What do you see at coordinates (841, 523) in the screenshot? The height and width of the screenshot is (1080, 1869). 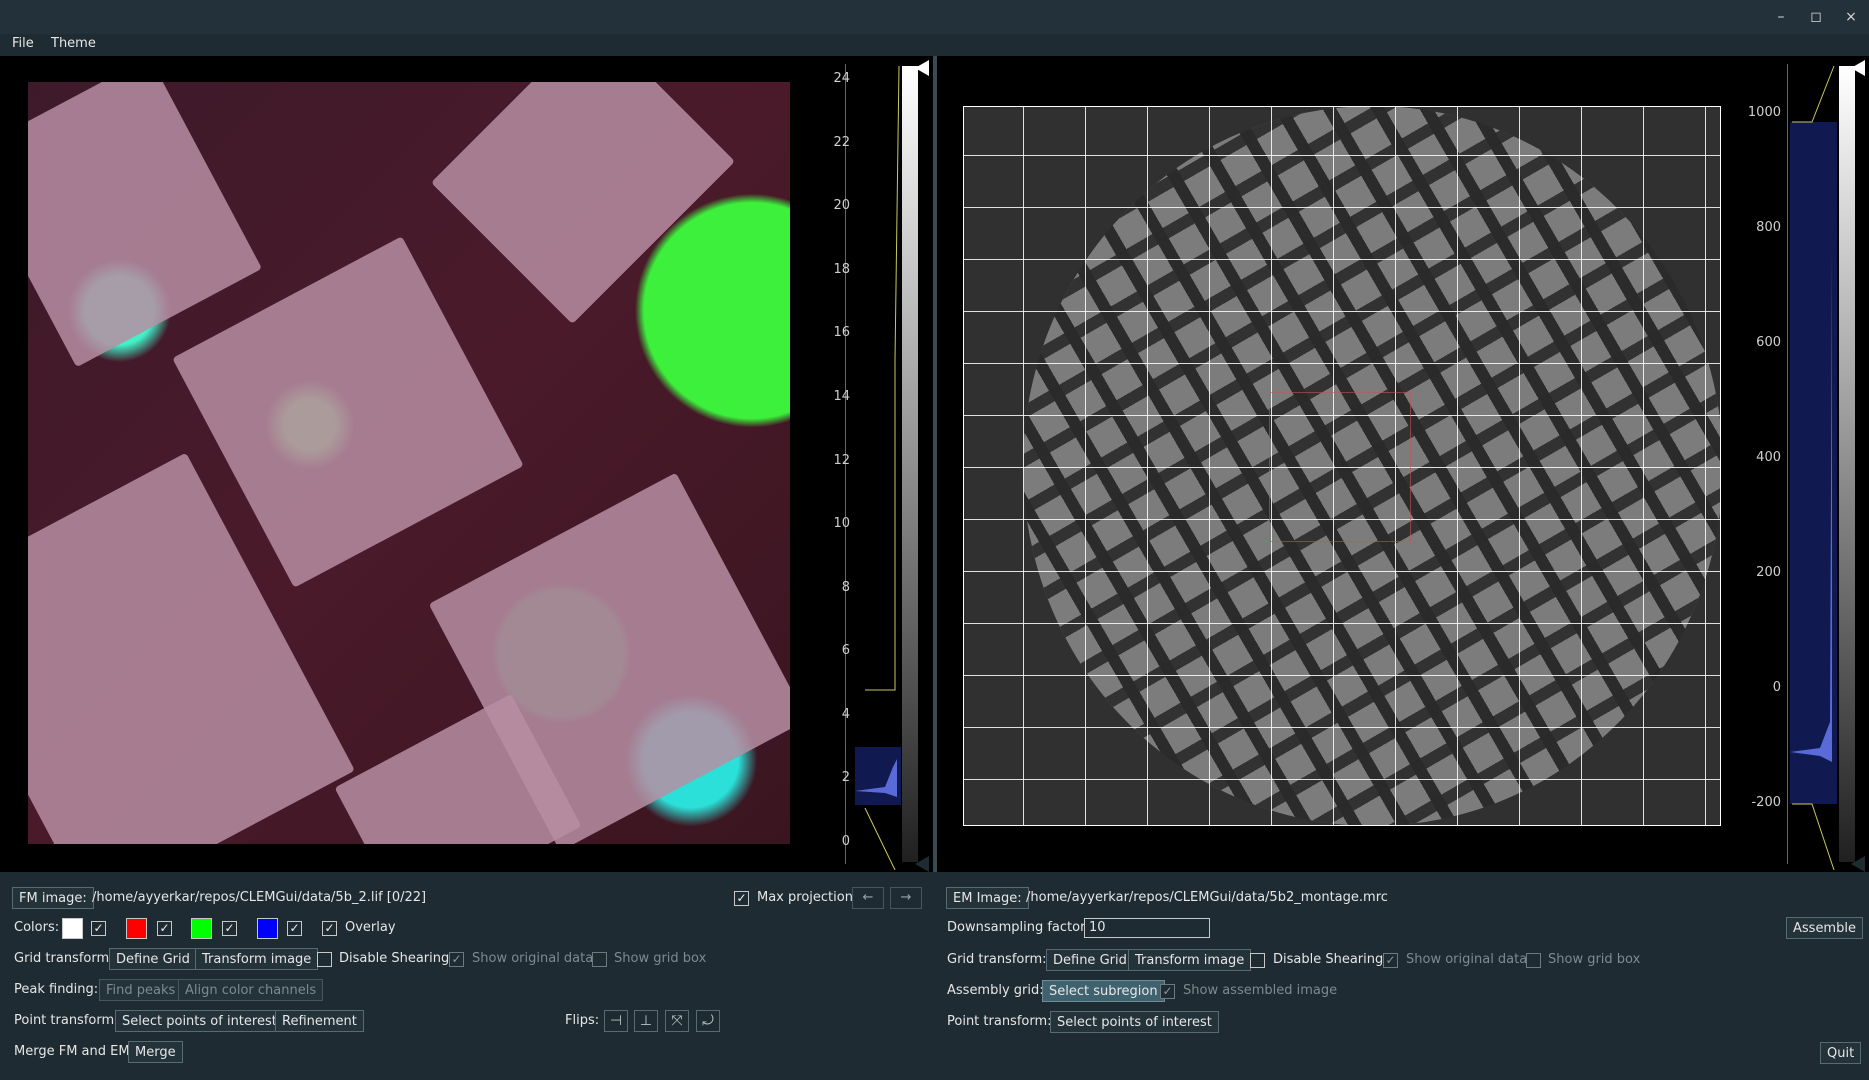 I see `fm-axis-tick: 10` at bounding box center [841, 523].